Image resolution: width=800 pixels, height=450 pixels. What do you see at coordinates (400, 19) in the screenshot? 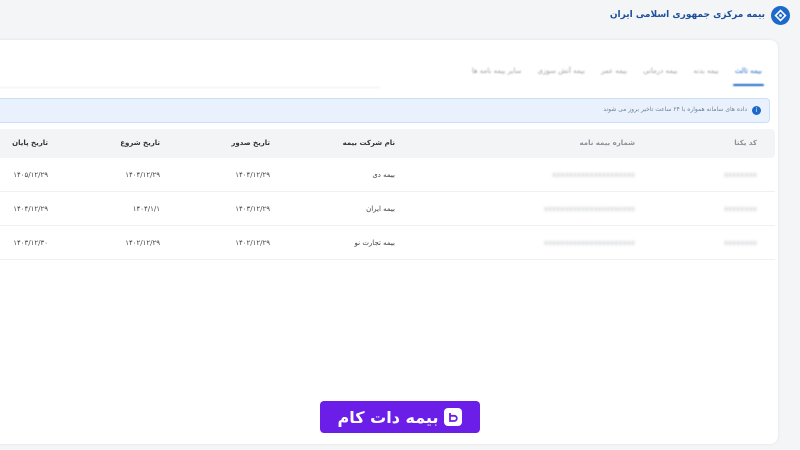
I see `top-bar: بیمه مرکزی جمهوری اسلامی ایران` at bounding box center [400, 19].